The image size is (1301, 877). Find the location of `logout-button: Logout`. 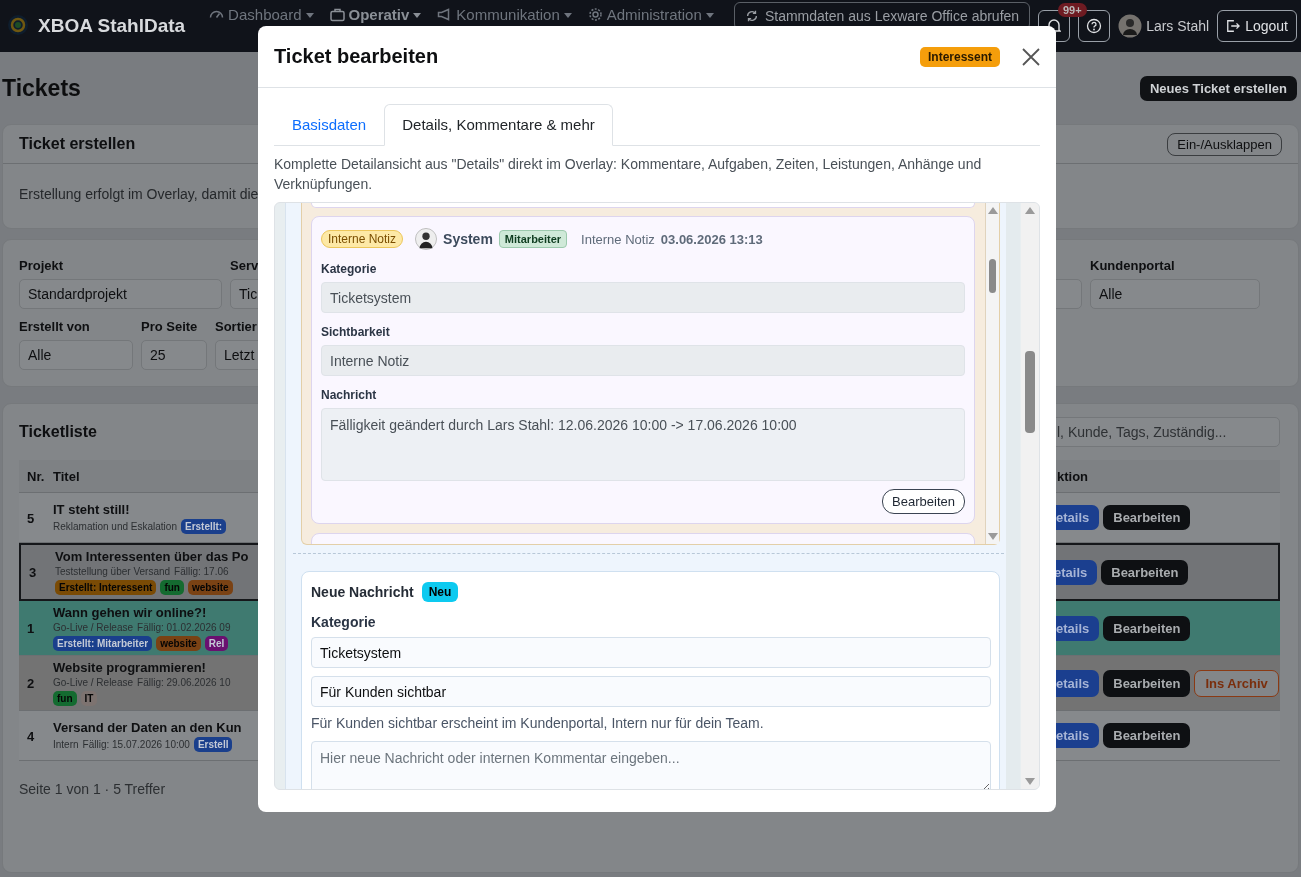

logout-button: Logout is located at coordinates (1257, 26).